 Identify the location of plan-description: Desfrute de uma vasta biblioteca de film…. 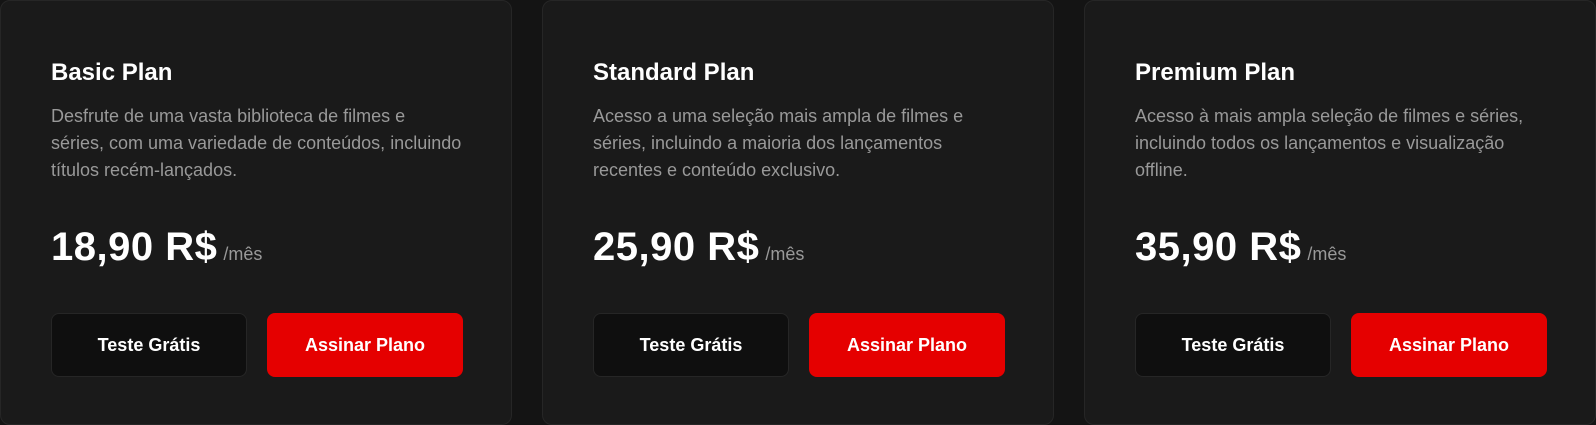
(256, 143).